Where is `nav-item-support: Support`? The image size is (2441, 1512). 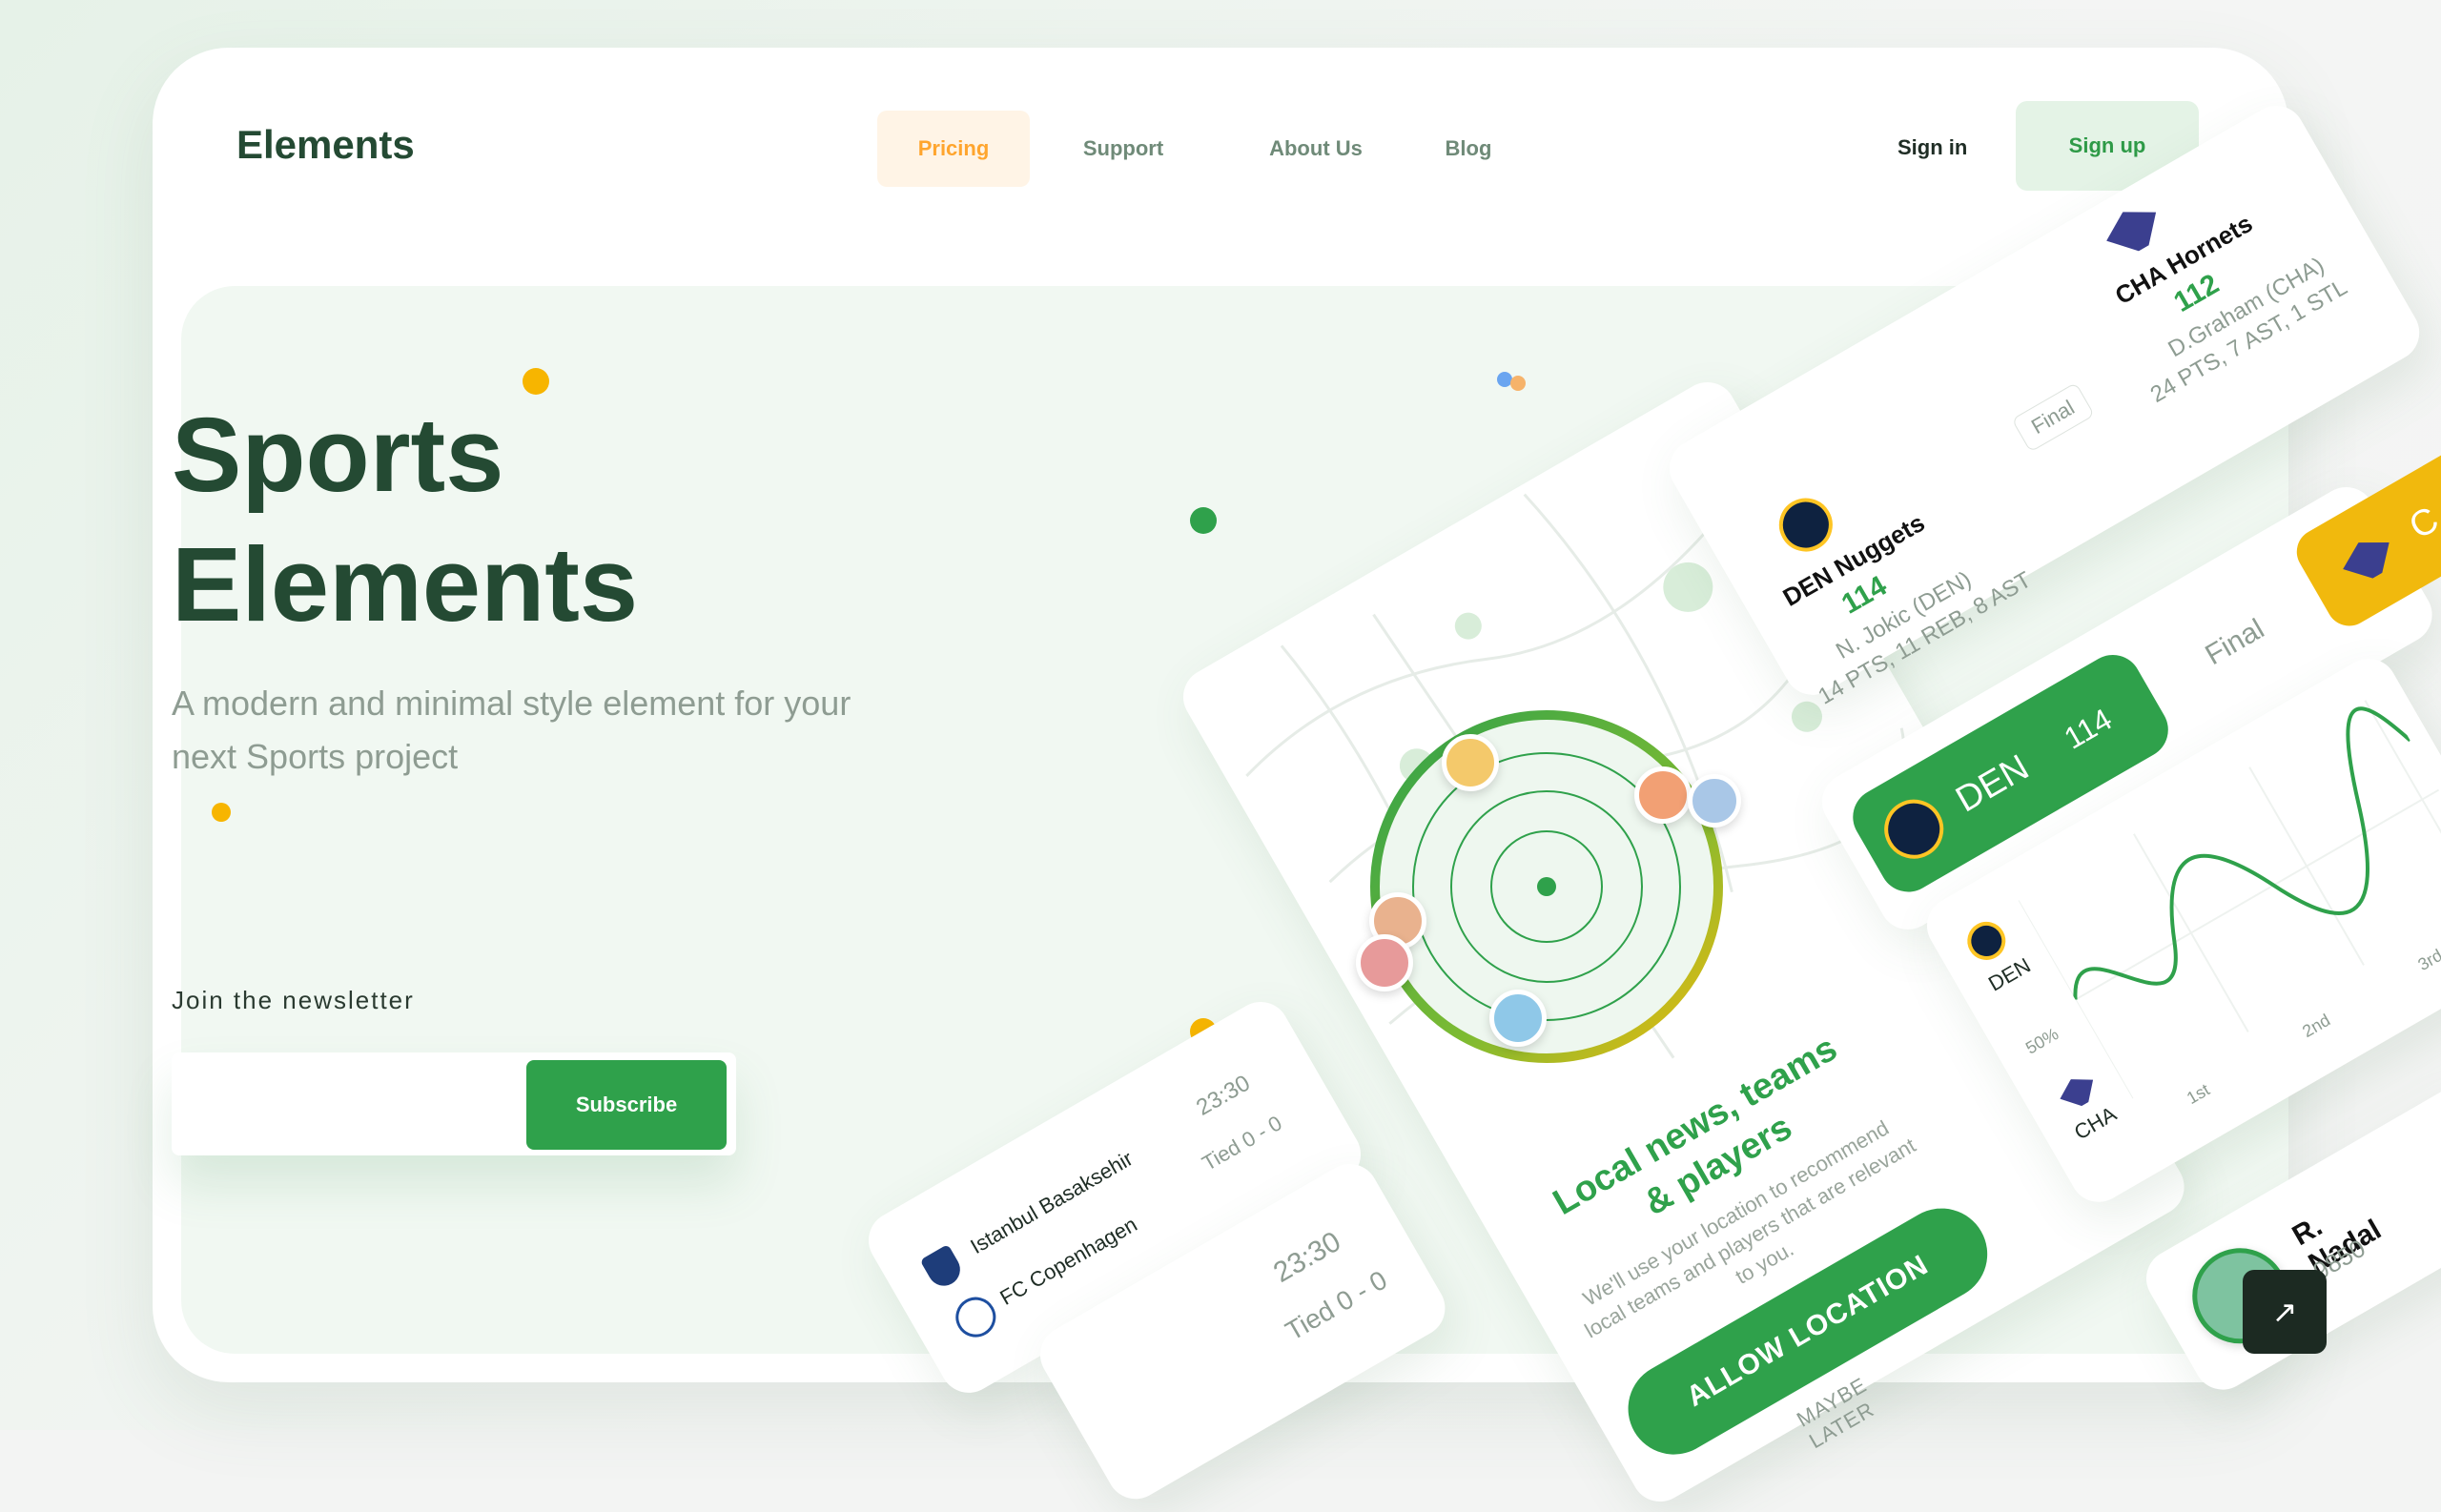 nav-item-support: Support is located at coordinates (1123, 149).